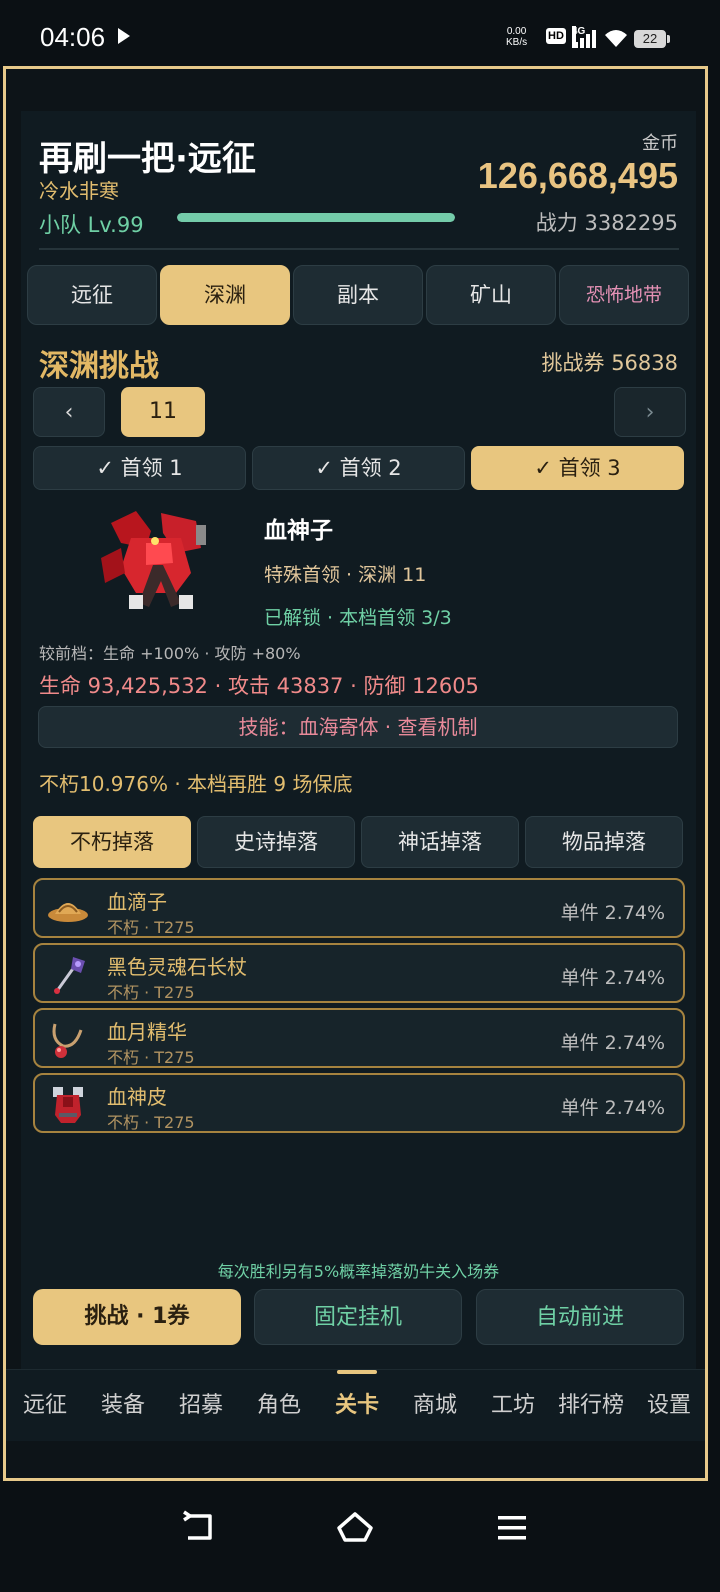  What do you see at coordinates (359, 1103) in the screenshot?
I see `drop-item: 血神皮 不朽 · T275 单件 2.74%` at bounding box center [359, 1103].